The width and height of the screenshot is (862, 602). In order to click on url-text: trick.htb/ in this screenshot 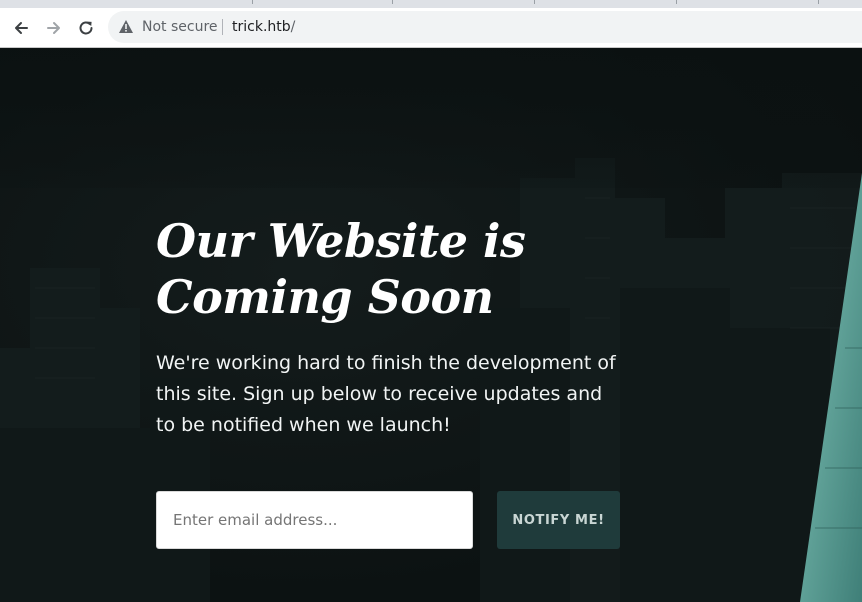, I will do `click(263, 27)`.